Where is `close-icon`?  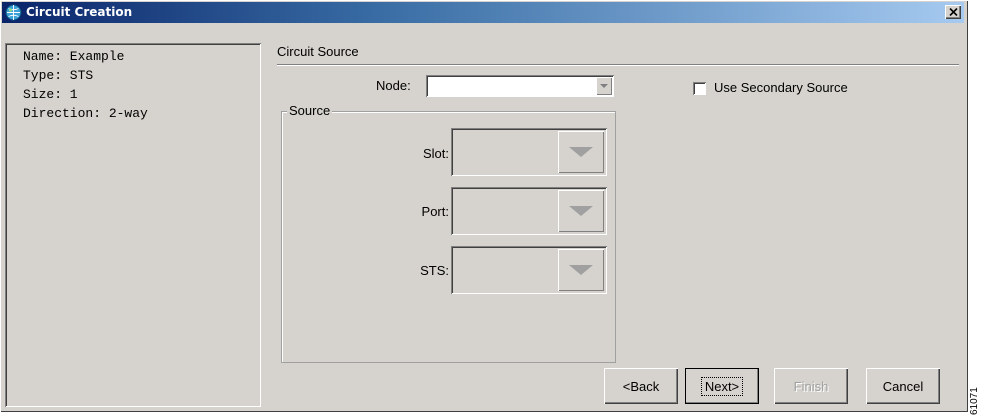 close-icon is located at coordinates (953, 12).